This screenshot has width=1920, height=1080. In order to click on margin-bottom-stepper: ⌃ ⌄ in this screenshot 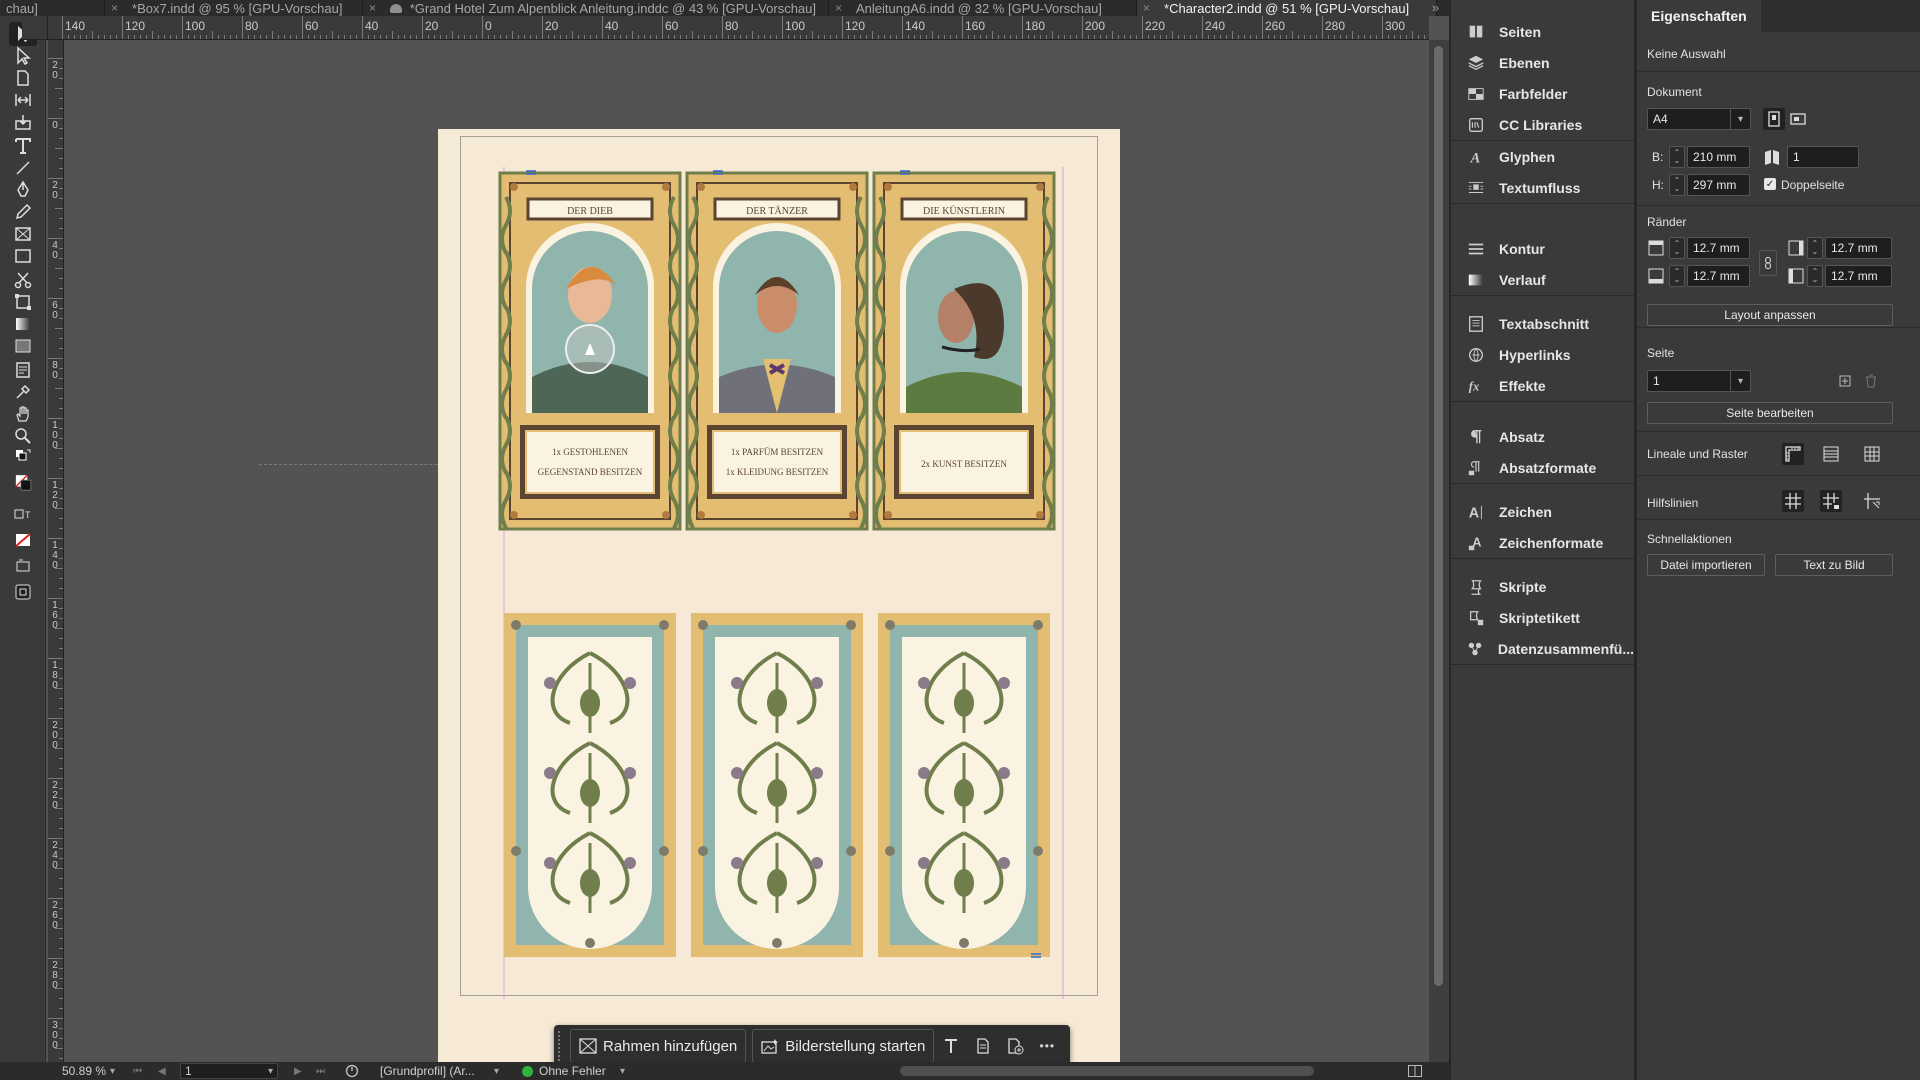, I will do `click(1677, 276)`.